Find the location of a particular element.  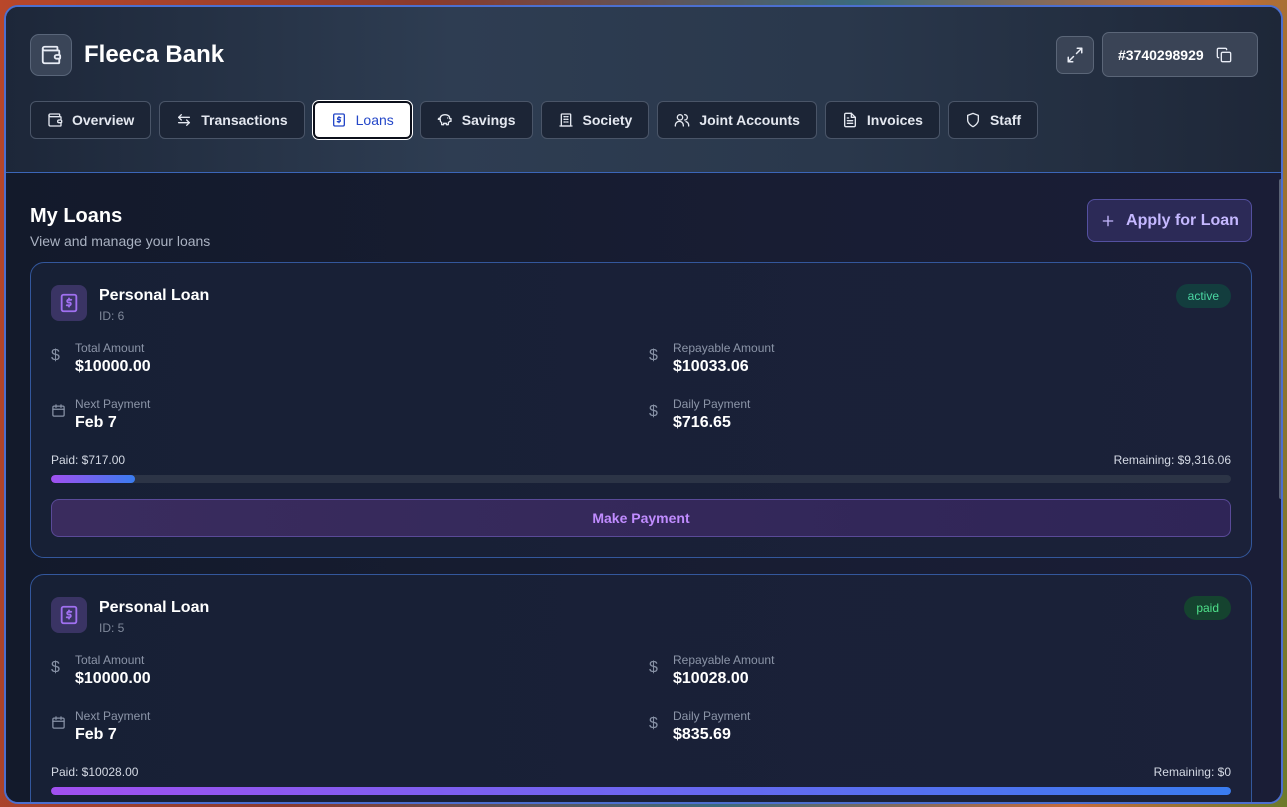

field-value: $716.65 is located at coordinates (702, 422).